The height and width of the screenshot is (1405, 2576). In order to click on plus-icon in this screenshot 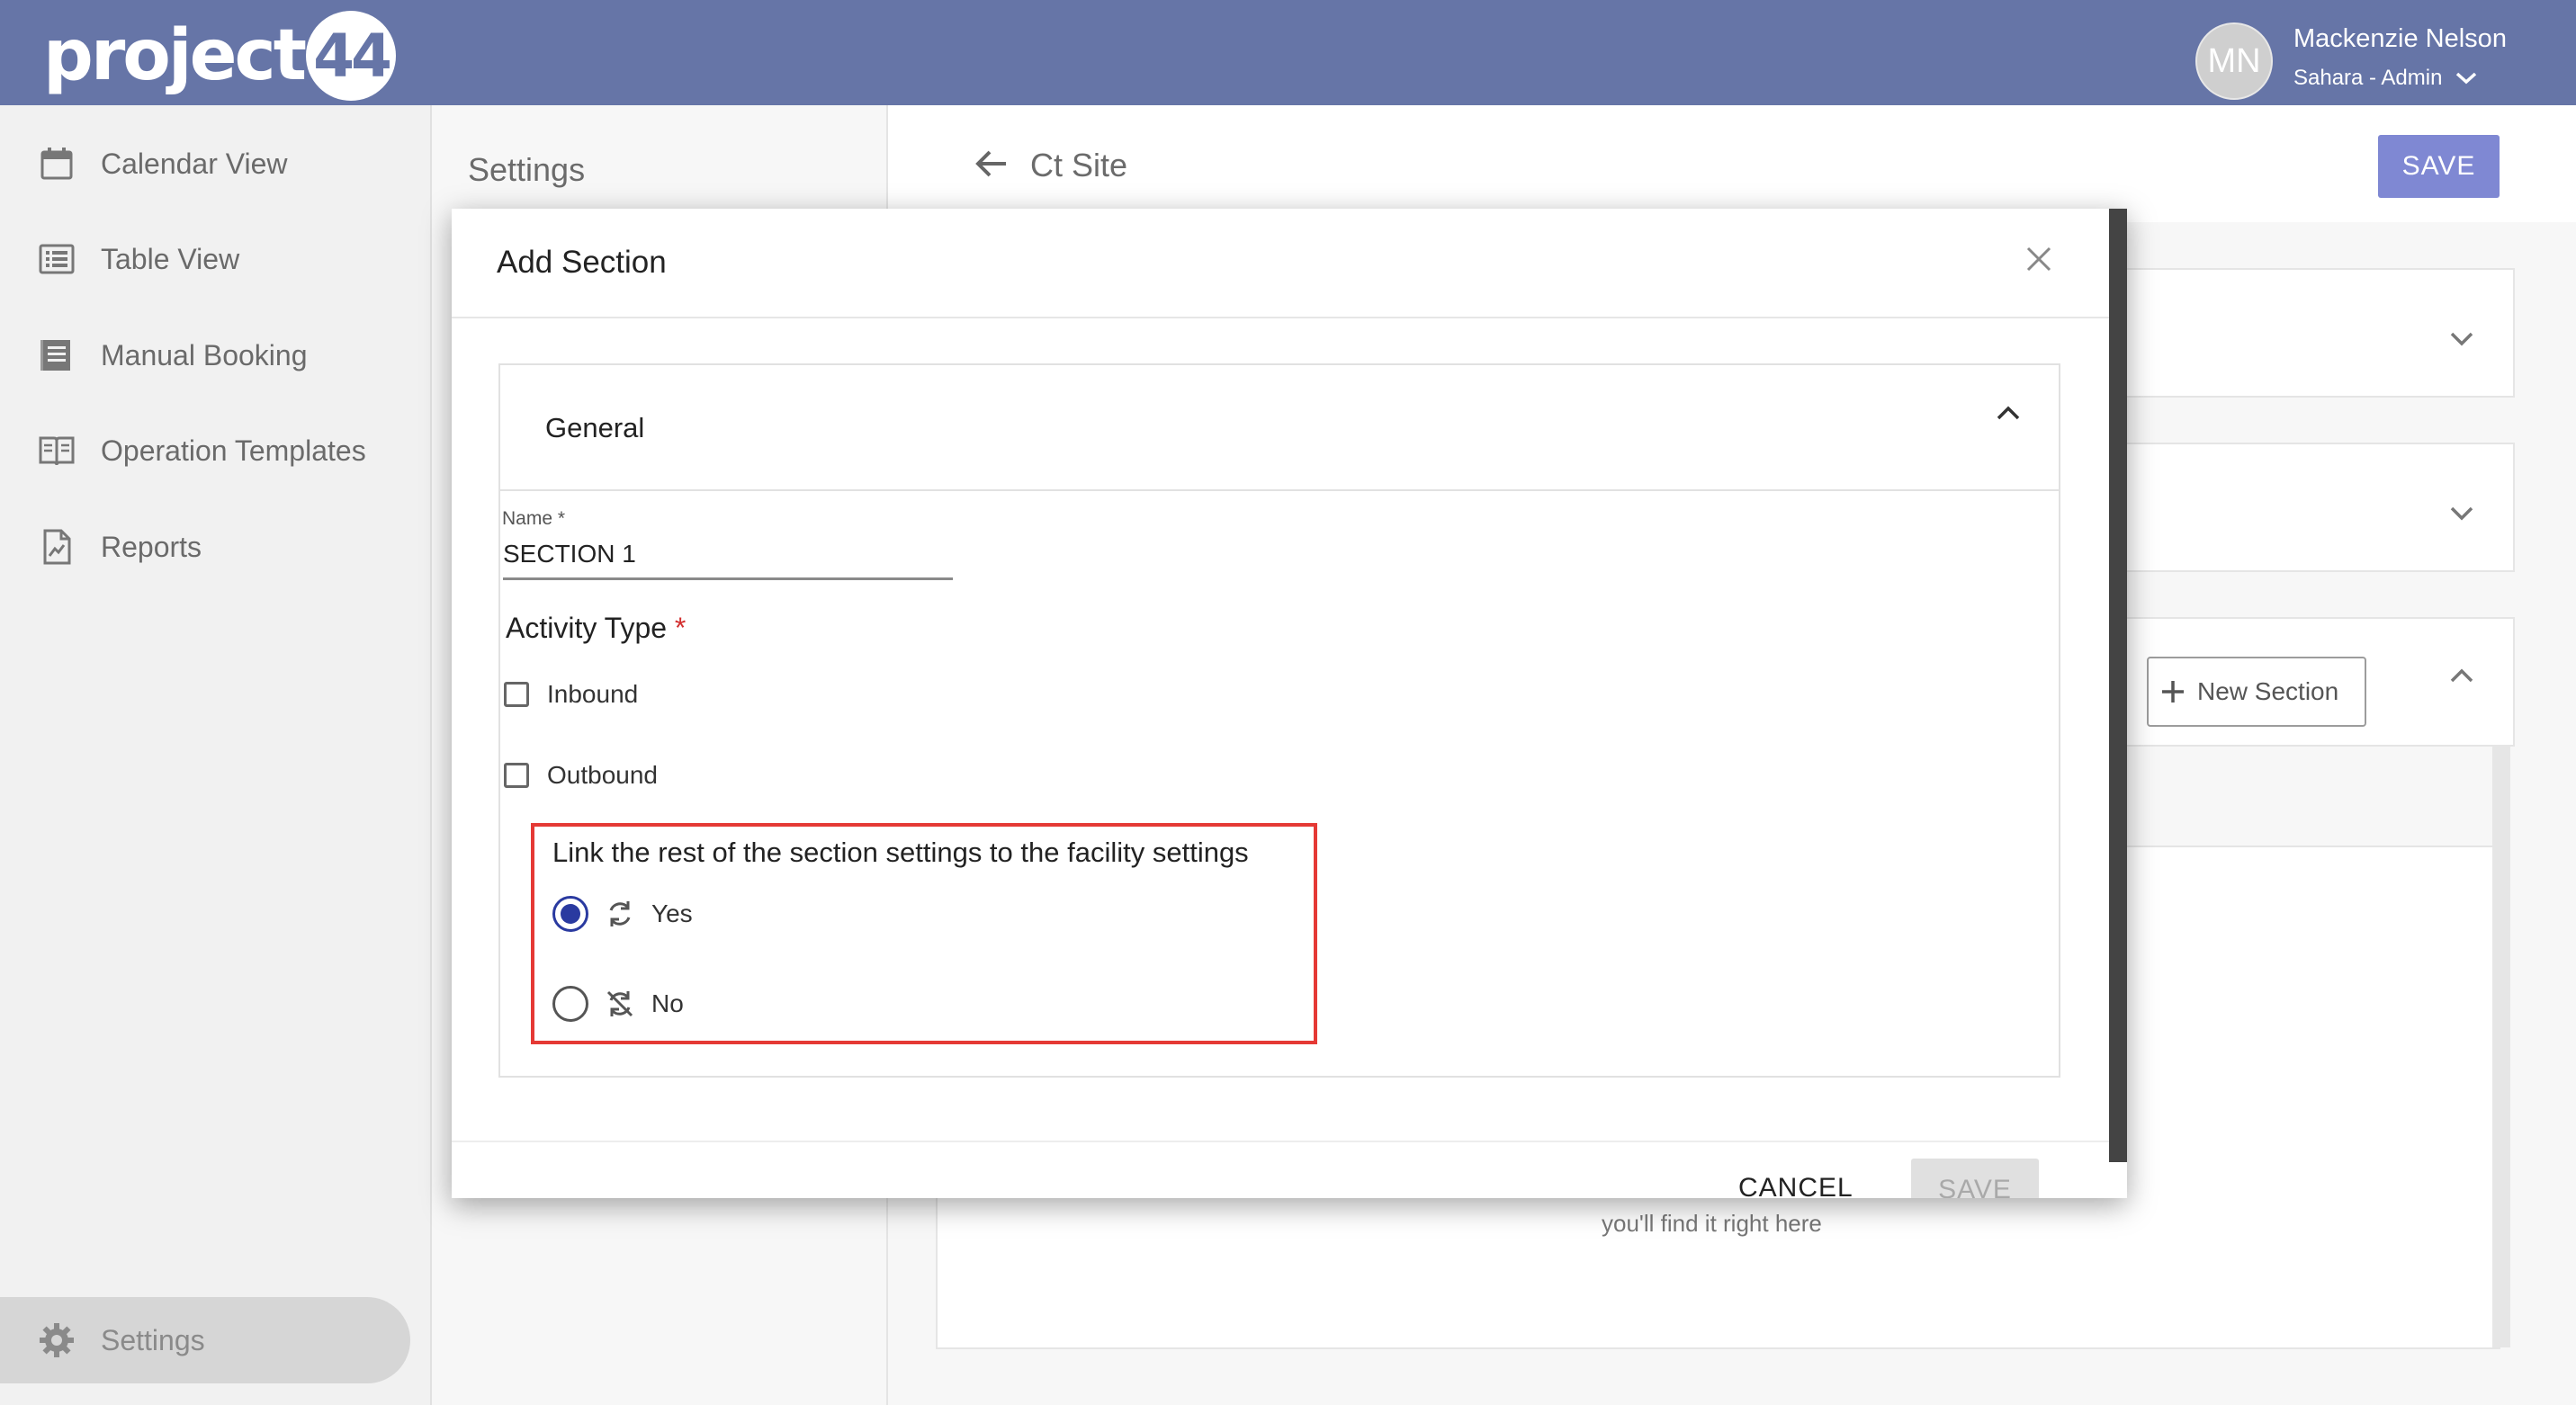, I will do `click(2173, 691)`.